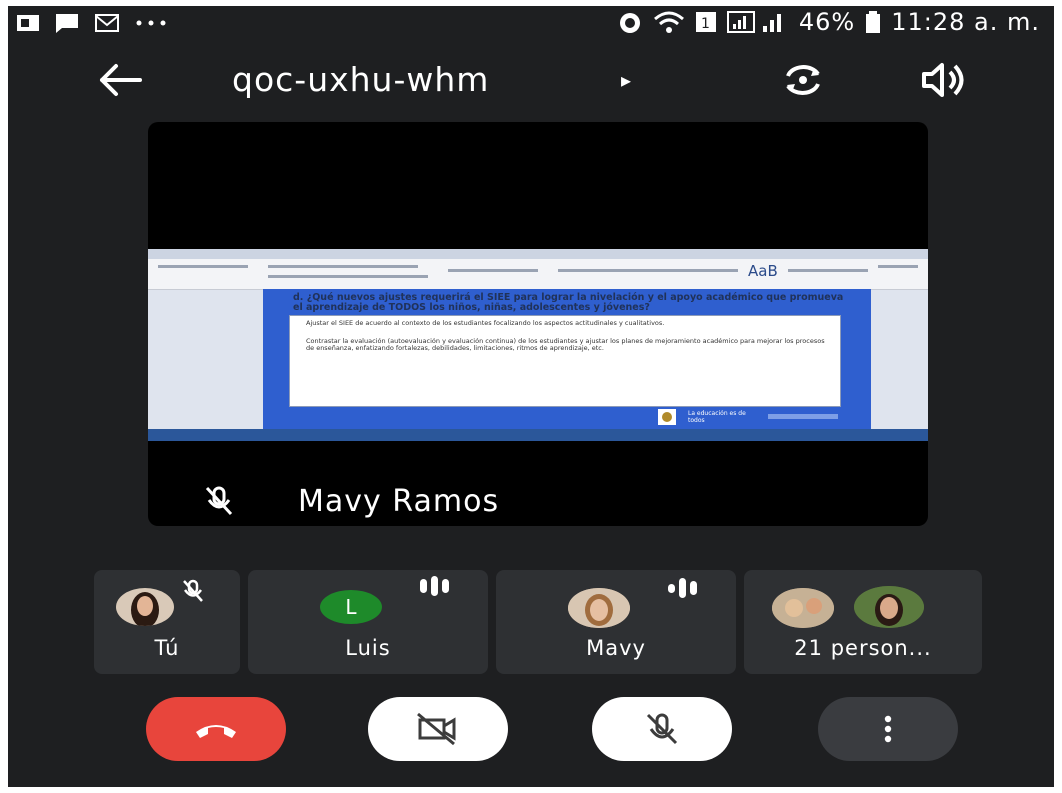 The image size is (1062, 793). Describe the element at coordinates (965, 22) in the screenshot. I see `clock: 11:28 a. m.` at that location.